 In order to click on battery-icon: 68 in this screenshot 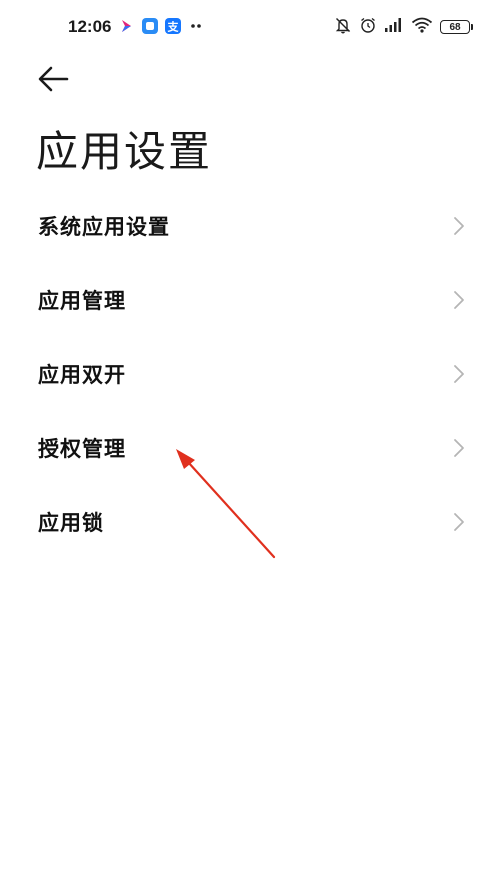, I will do `click(456, 27)`.